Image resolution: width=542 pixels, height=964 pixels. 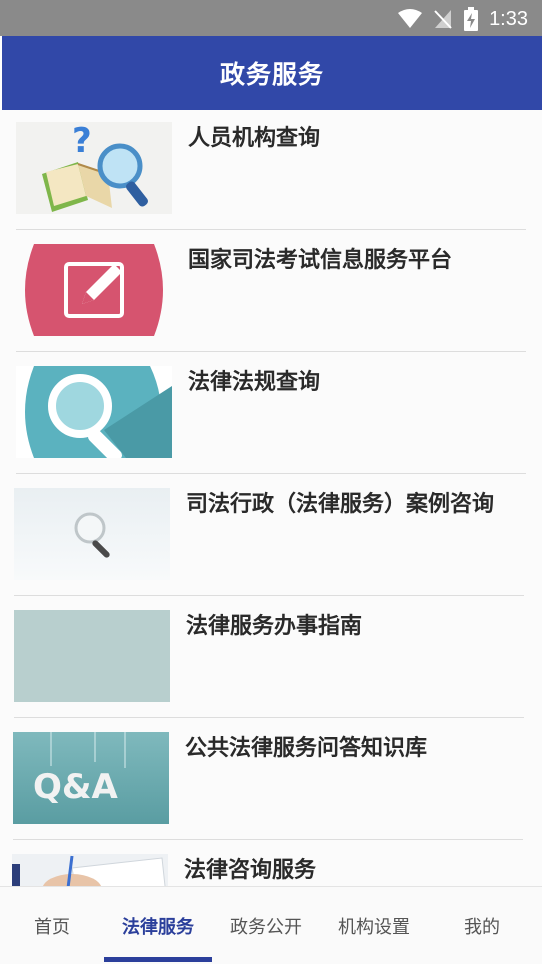 I want to click on app-header: 政务服务, so click(x=272, y=73).